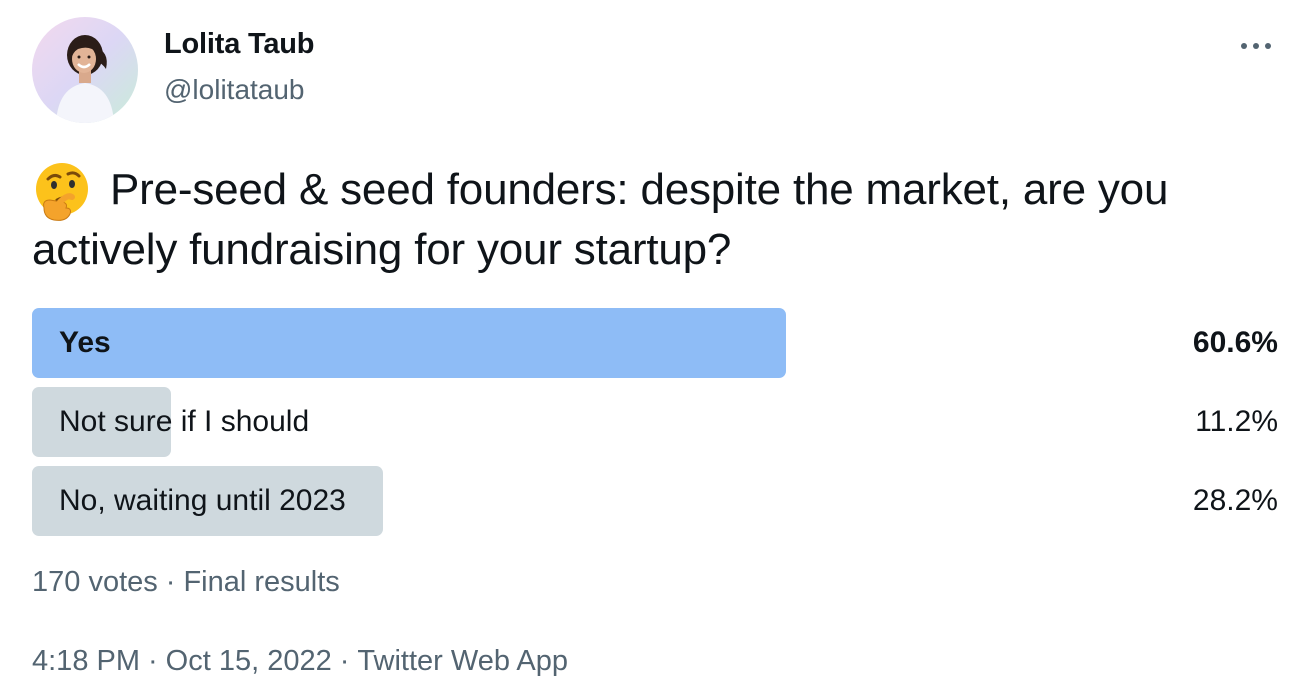 The image size is (1306, 700). I want to click on tweet-timestamp: 4:18 PM · Oct 15, 2022 · Twitter Web App, so click(300, 661).